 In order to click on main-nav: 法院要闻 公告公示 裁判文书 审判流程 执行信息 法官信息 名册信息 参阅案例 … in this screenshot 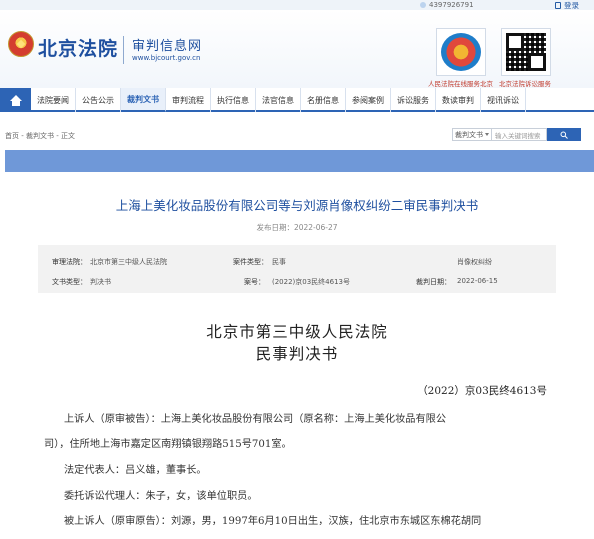, I will do `click(297, 100)`.